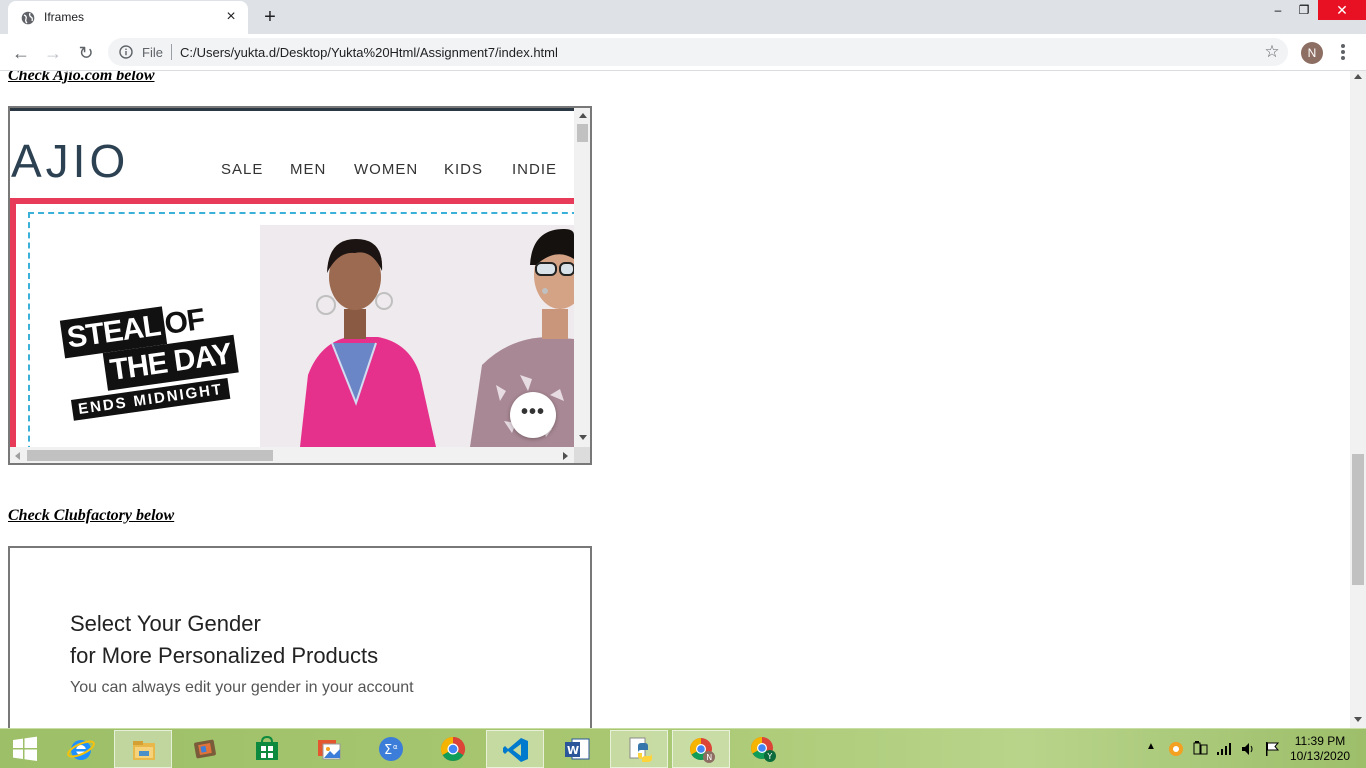 The height and width of the screenshot is (768, 1366). I want to click on chrome-icon, so click(453, 749).